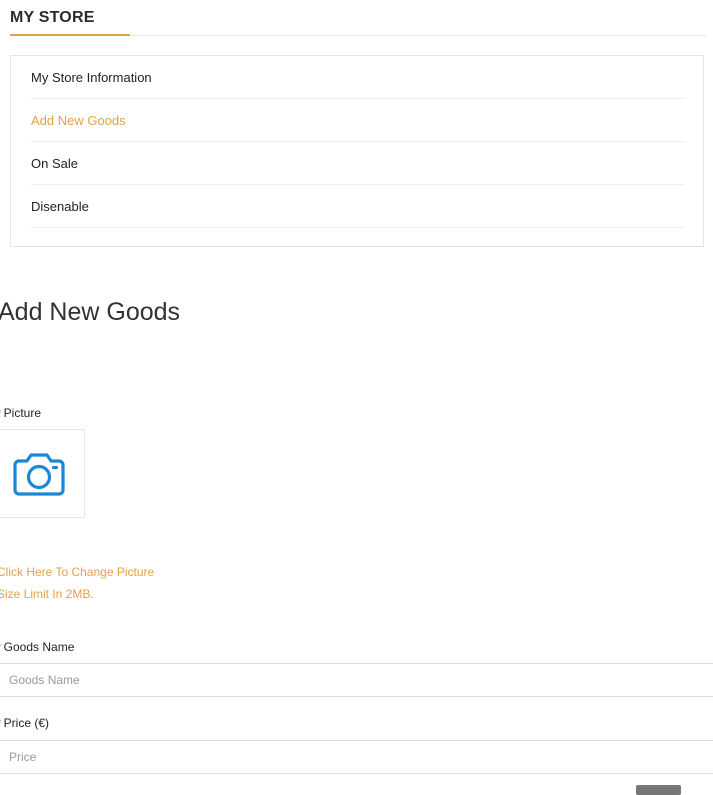  Describe the element at coordinates (358, 77) in the screenshot. I see `menu-item-store-information: My Store Information` at that location.